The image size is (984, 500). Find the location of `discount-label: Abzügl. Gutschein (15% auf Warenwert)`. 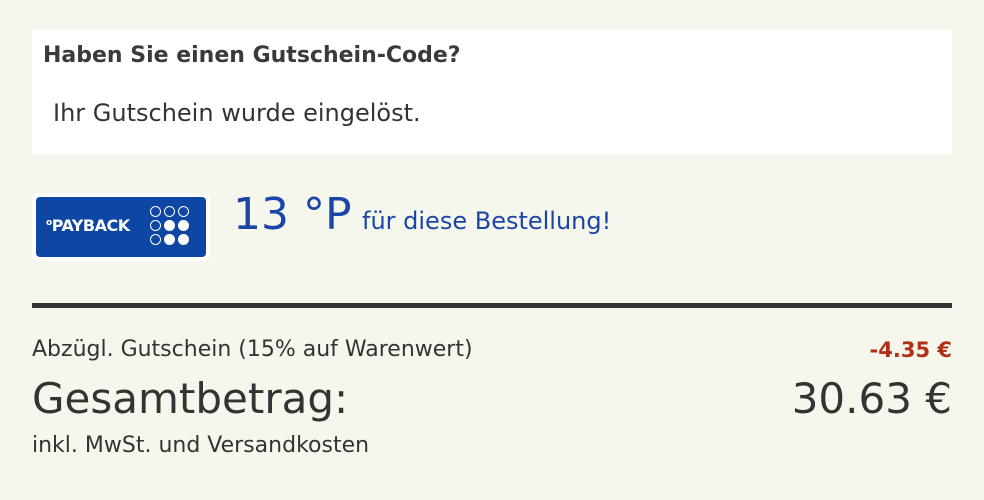

discount-label: Abzügl. Gutschein (15% auf Warenwert) is located at coordinates (252, 349).